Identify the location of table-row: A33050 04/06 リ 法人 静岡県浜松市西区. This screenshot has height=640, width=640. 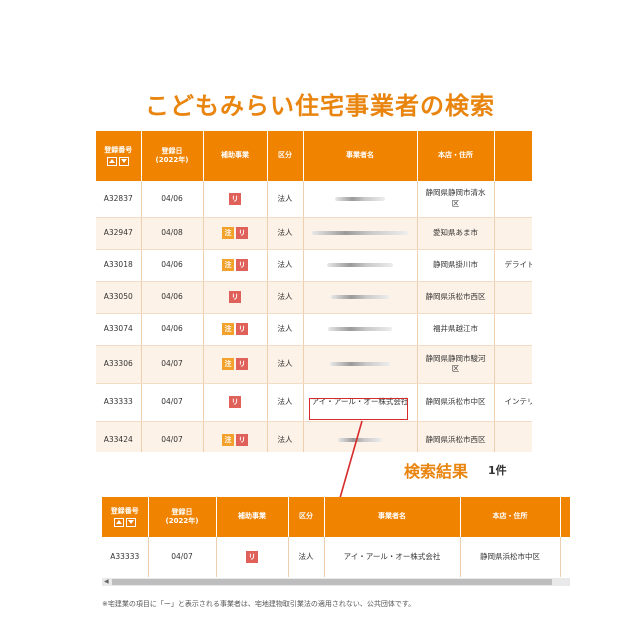
(314, 297).